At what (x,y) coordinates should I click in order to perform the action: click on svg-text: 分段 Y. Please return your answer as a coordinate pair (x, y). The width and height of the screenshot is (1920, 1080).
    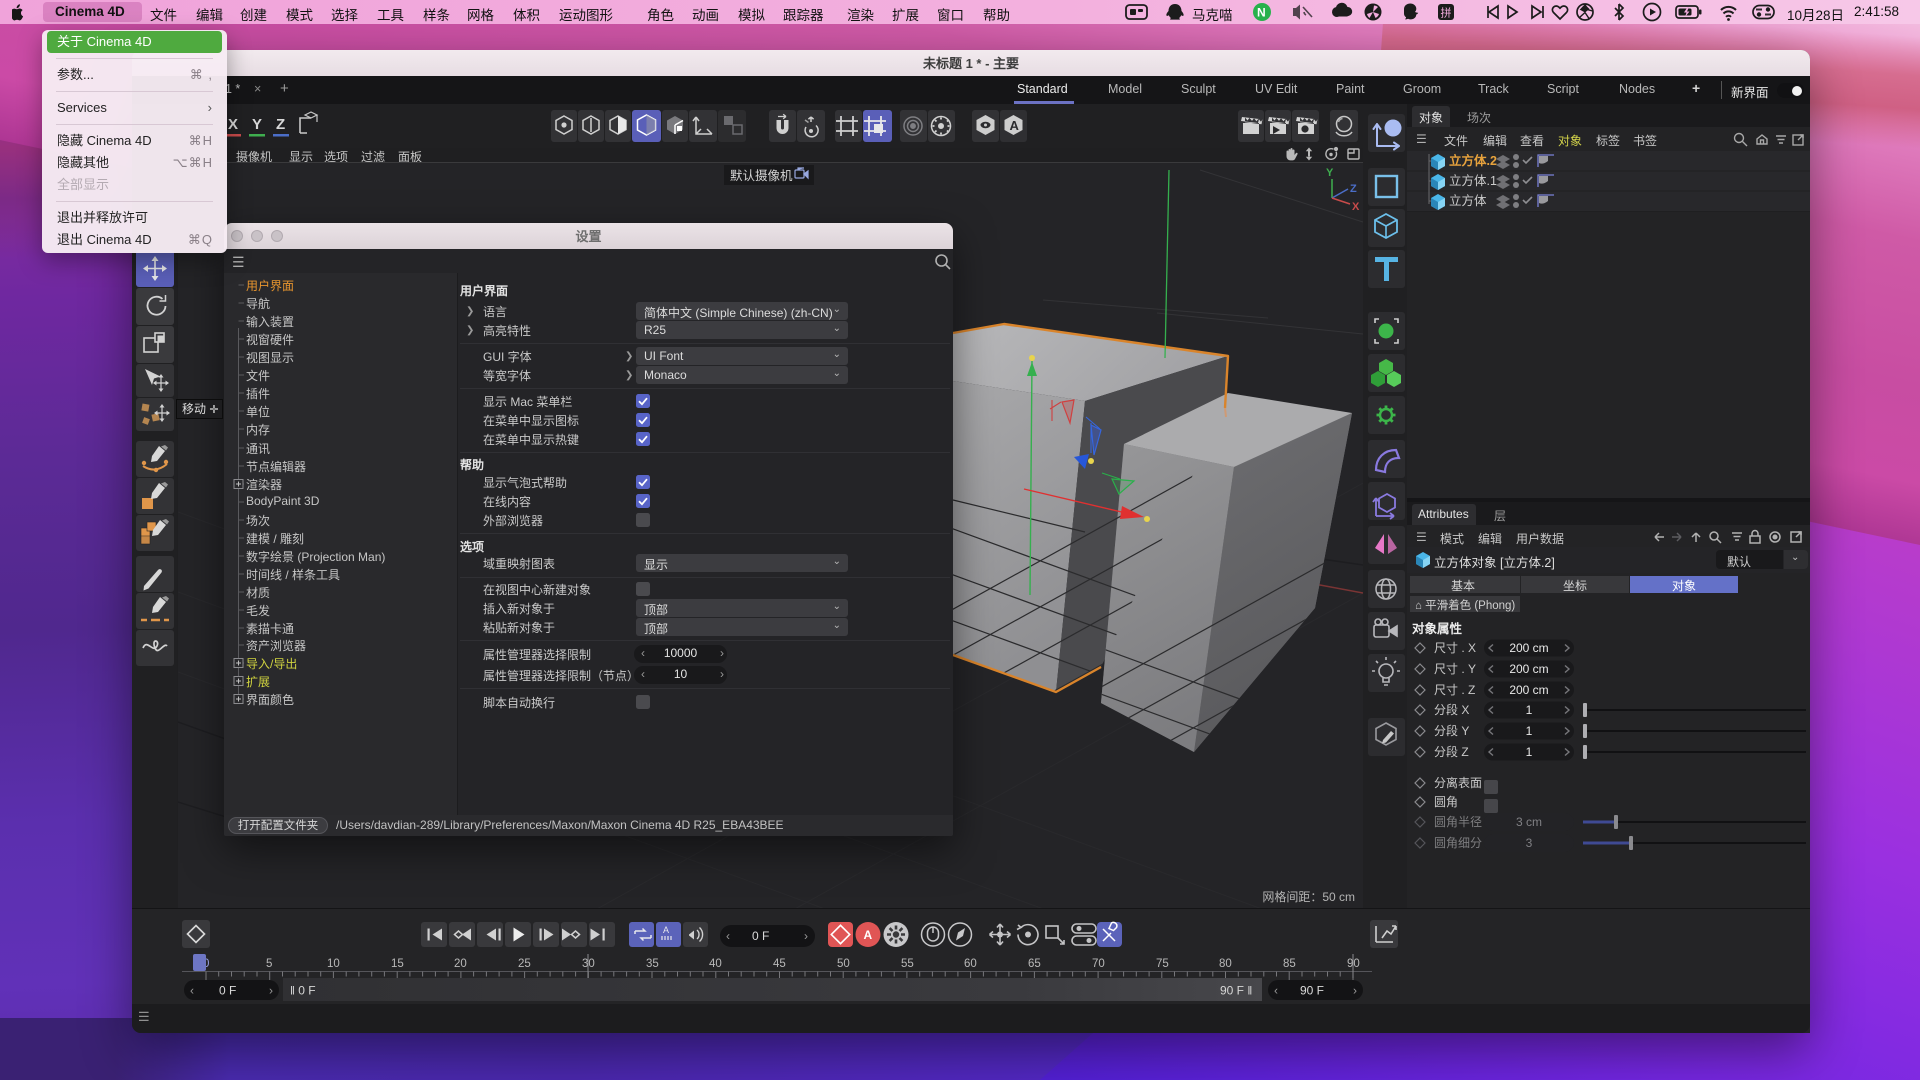
    Looking at the image, I should click on (1451, 730).